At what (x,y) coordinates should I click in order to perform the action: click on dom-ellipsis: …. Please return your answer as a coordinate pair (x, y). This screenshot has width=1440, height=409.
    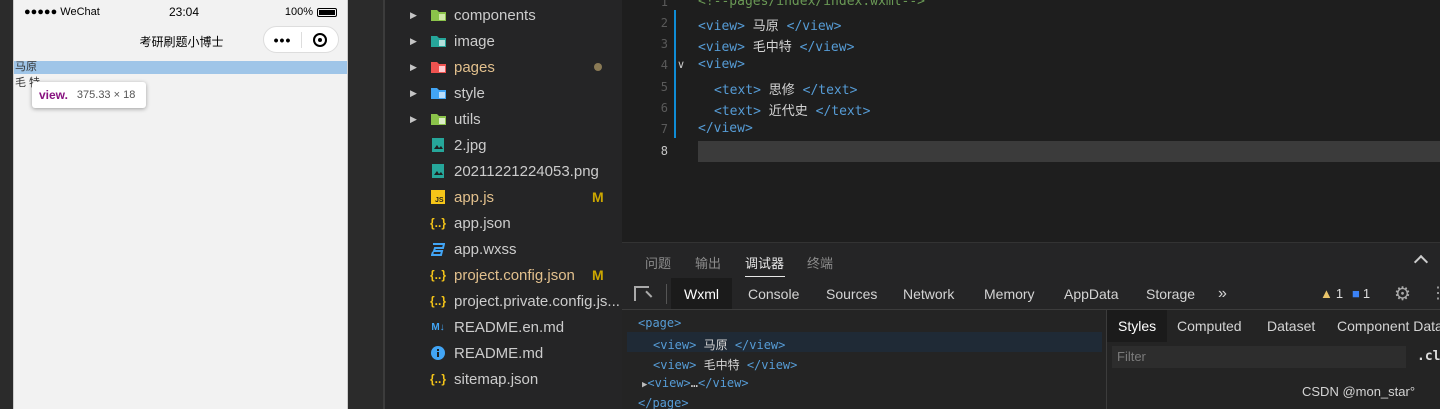
    Looking at the image, I should click on (694, 383).